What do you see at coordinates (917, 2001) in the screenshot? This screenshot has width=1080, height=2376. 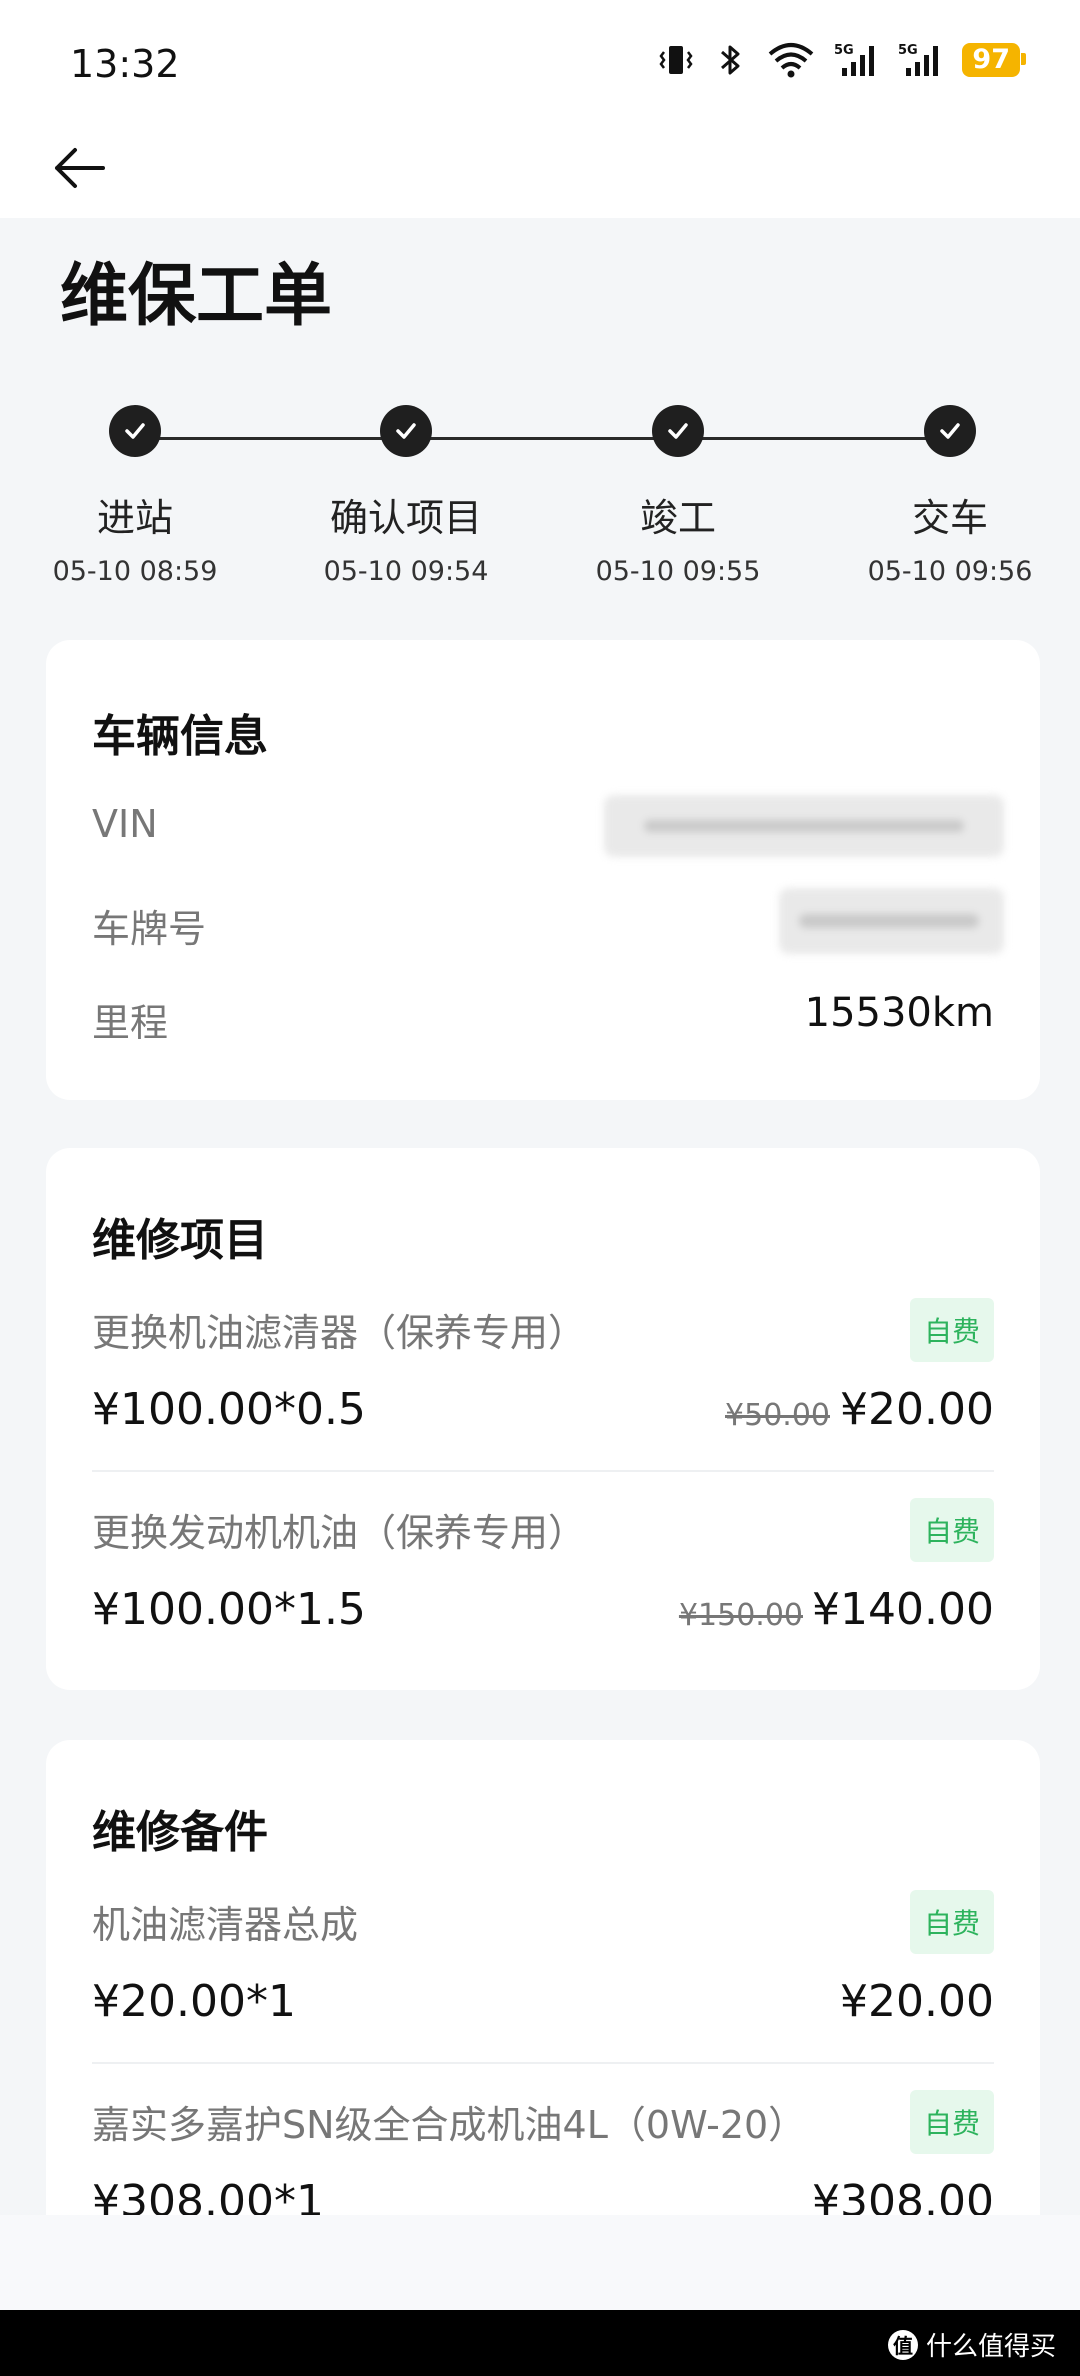 I see `part-price: ¥20.00` at bounding box center [917, 2001].